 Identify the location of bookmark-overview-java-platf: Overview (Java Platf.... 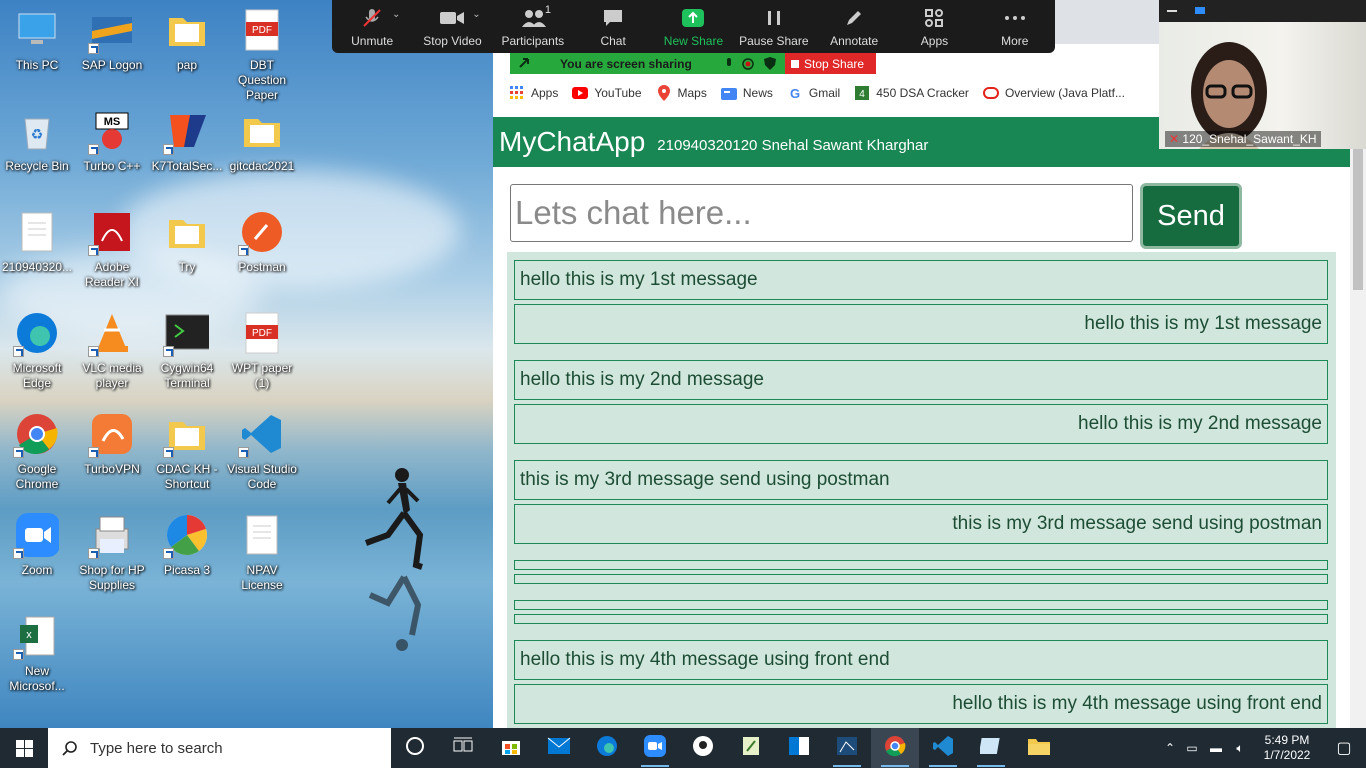
(1053, 93).